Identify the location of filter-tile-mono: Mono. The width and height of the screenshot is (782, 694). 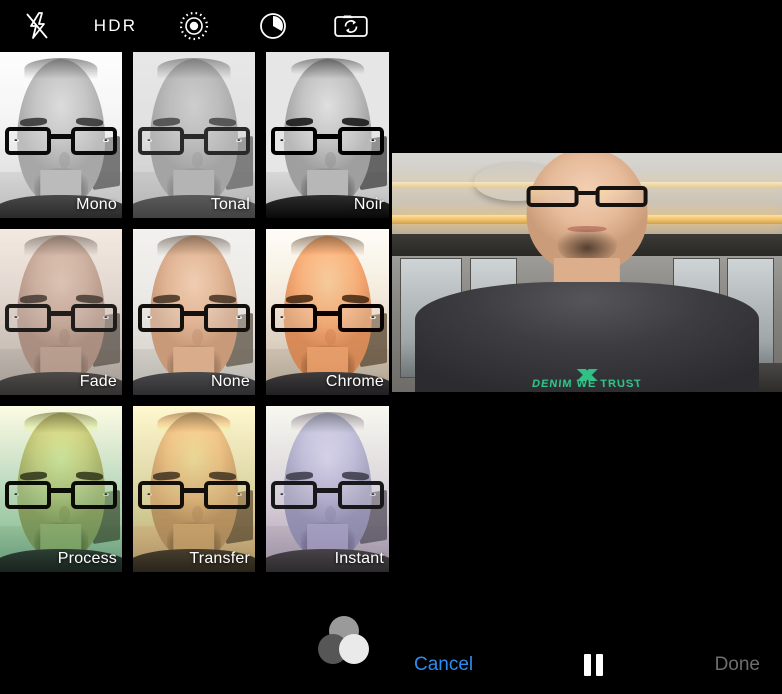
(61, 135).